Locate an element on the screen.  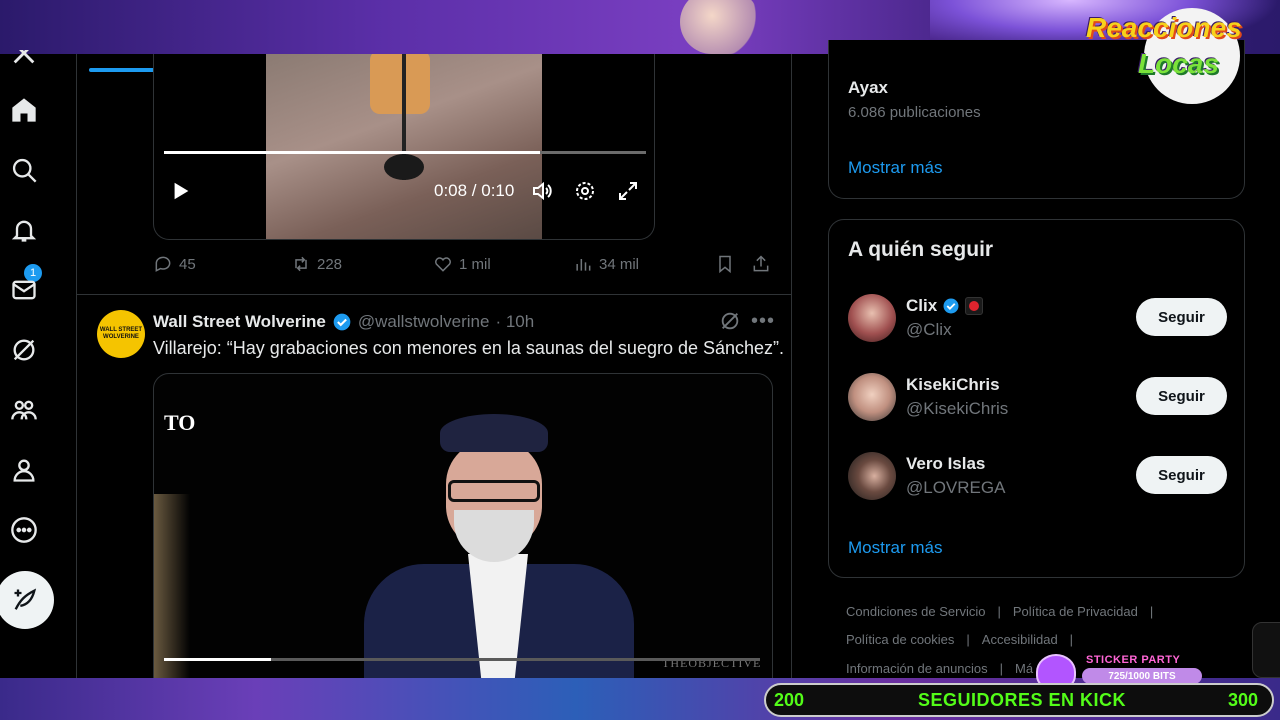
goal-end: 300 is located at coordinates (1243, 700).